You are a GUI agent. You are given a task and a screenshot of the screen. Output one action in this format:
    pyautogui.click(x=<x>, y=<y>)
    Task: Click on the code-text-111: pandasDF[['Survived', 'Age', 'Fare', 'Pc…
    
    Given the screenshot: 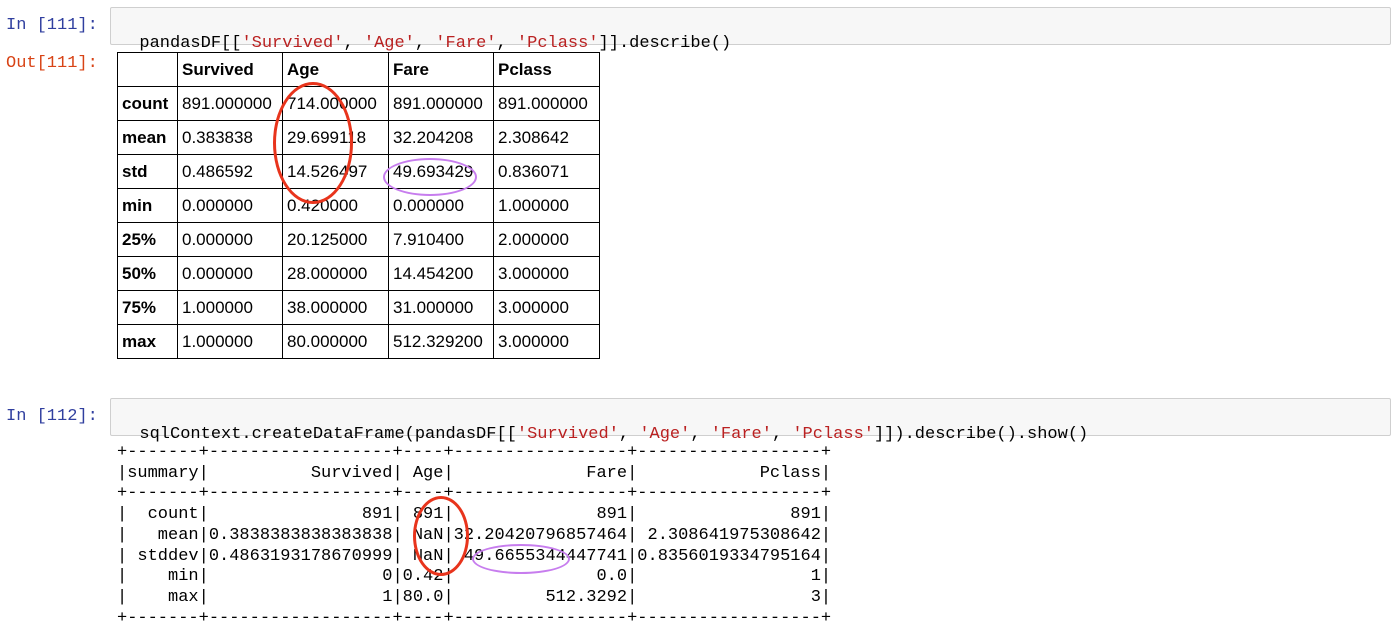 What is the action you would take?
    pyautogui.click(x=435, y=43)
    